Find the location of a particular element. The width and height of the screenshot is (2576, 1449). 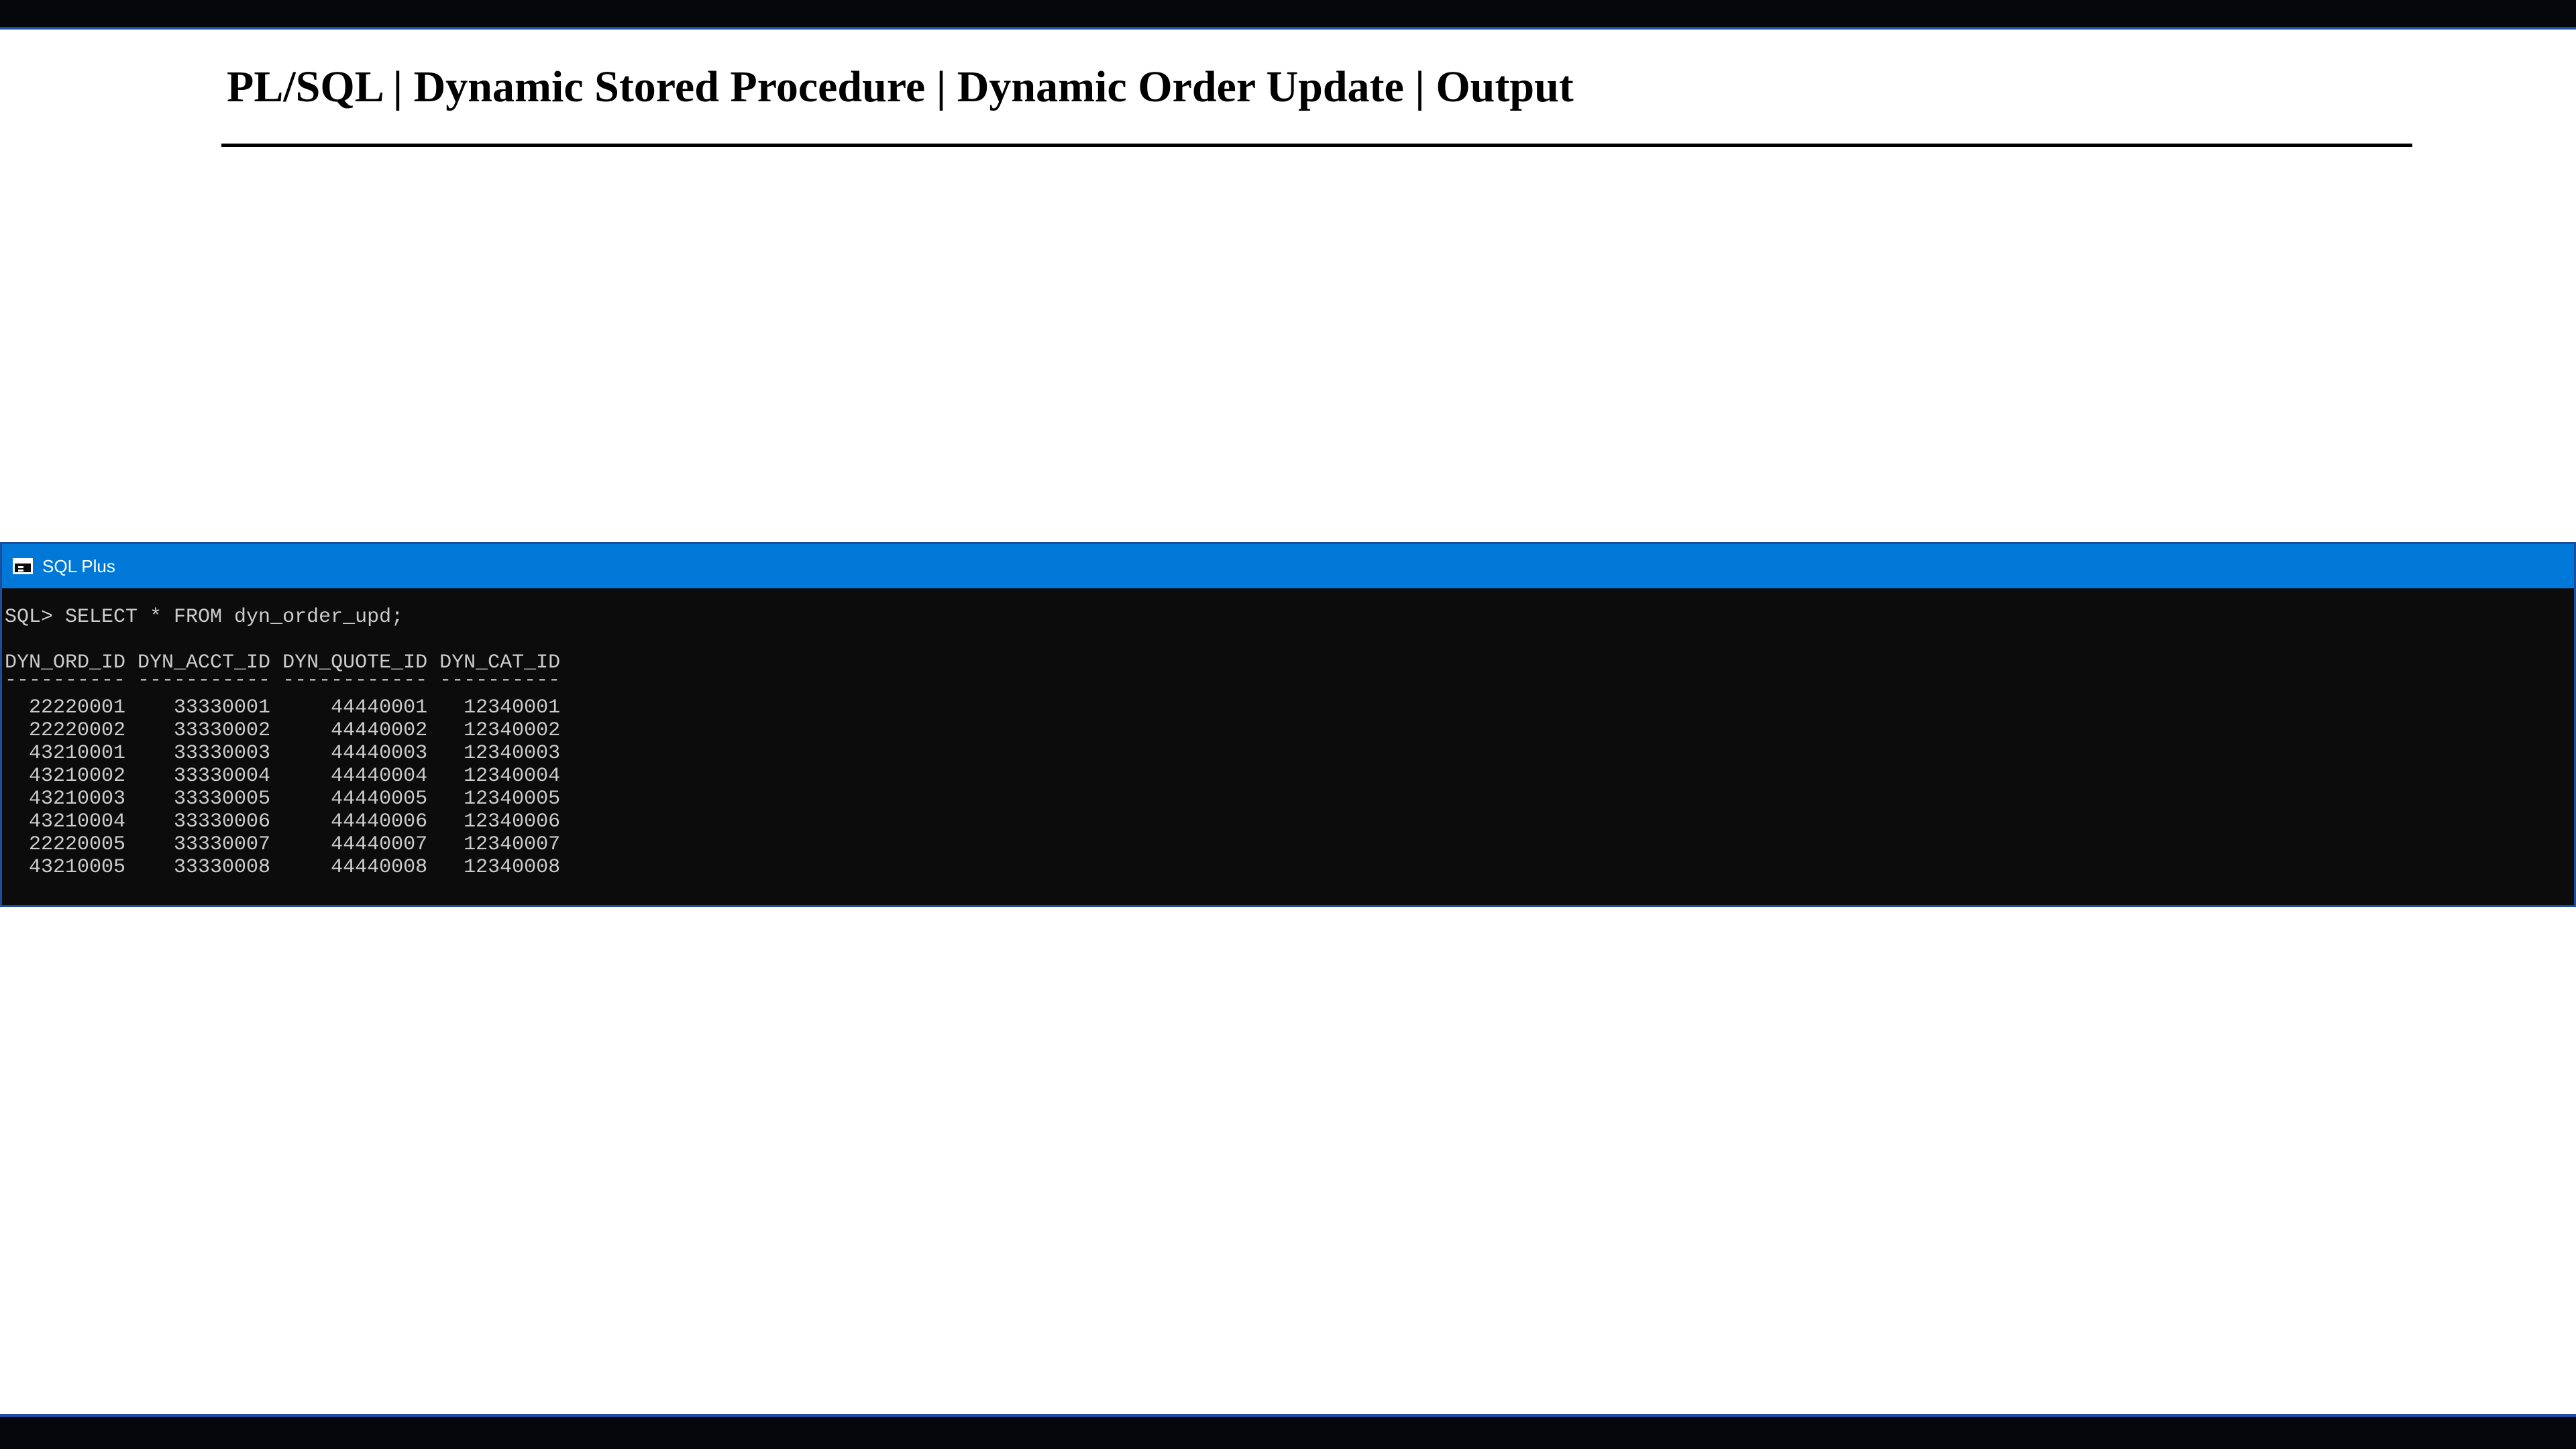

result-row: 22220002 33330002 44440002 12340002 is located at coordinates (283, 730).